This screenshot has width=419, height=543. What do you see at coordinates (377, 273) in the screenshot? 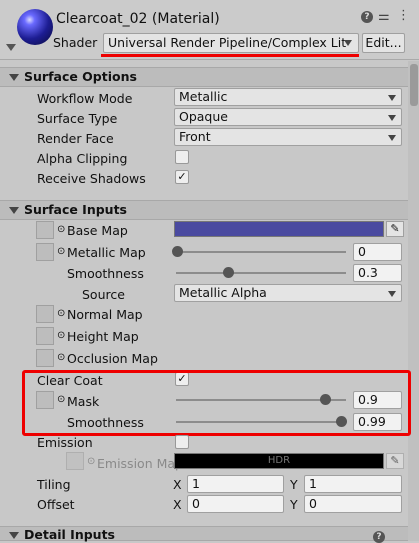
I see `smoothness-value-field: 0.3` at bounding box center [377, 273].